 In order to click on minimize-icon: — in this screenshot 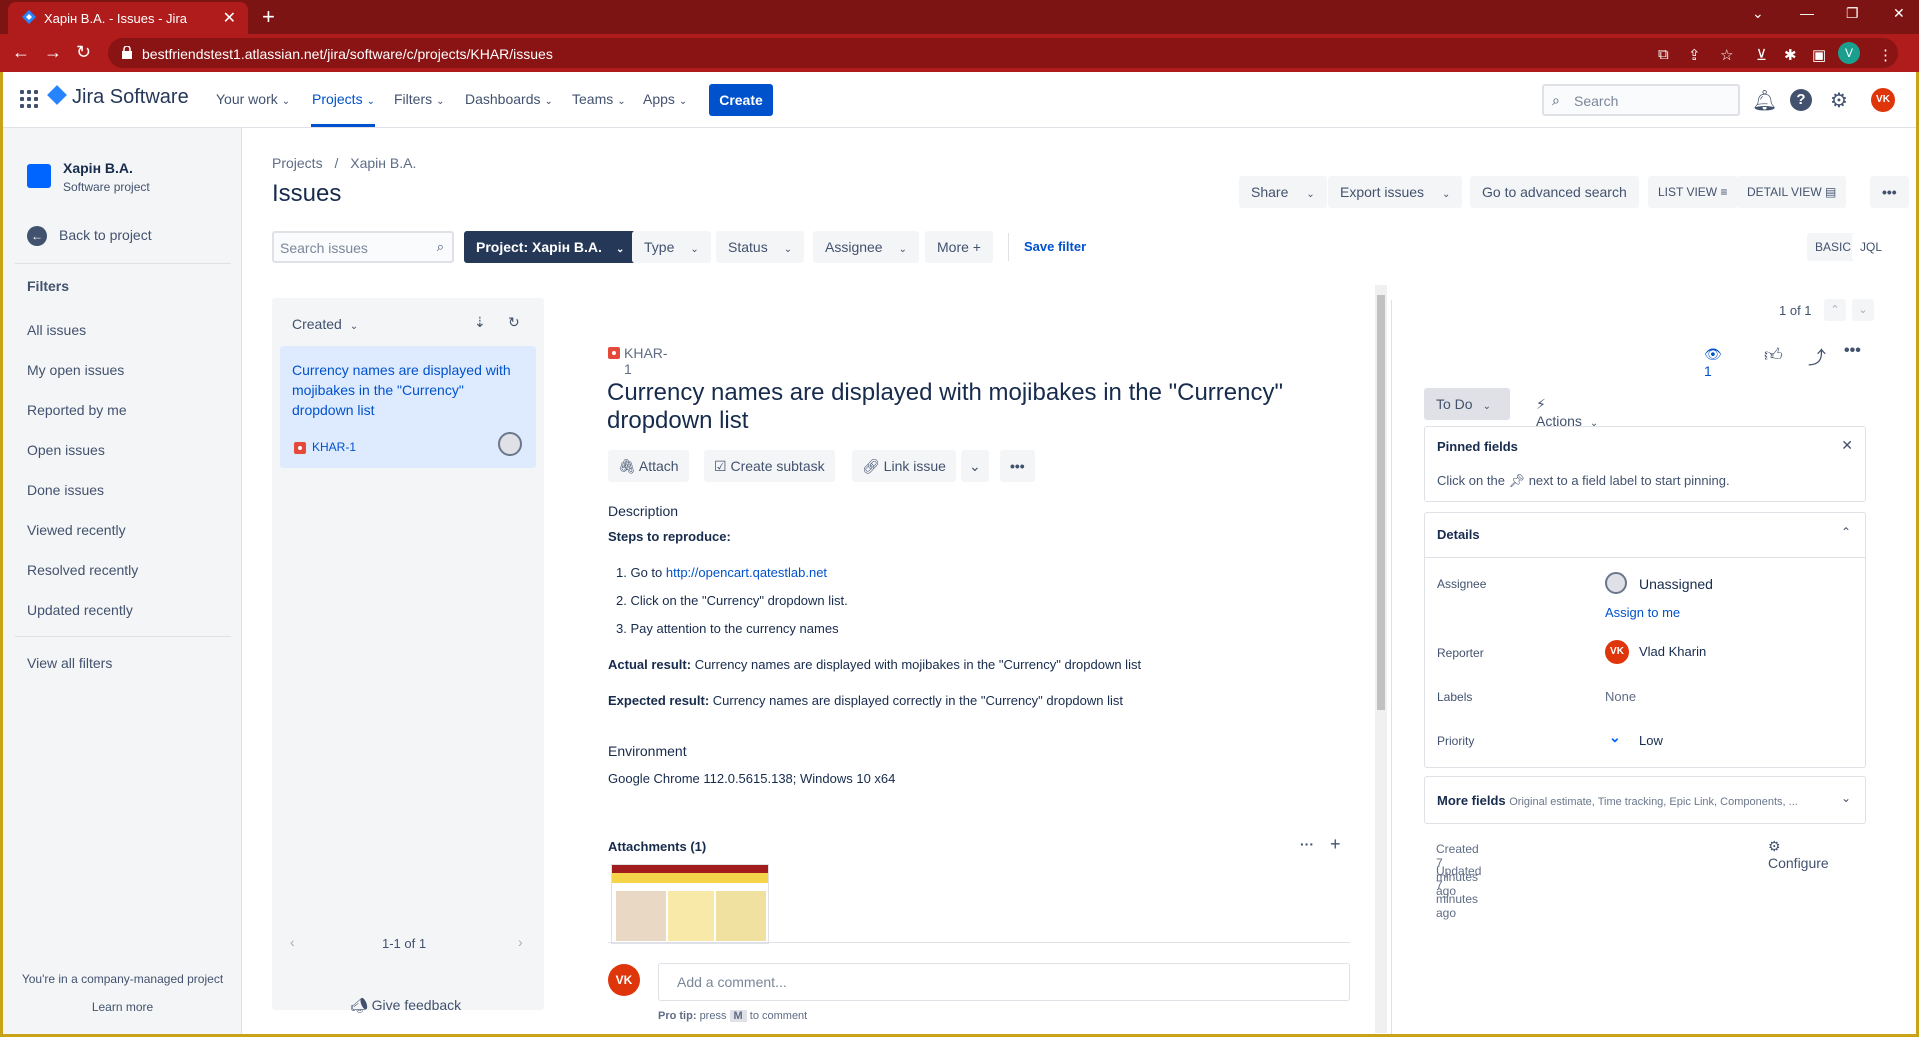, I will do `click(1807, 13)`.